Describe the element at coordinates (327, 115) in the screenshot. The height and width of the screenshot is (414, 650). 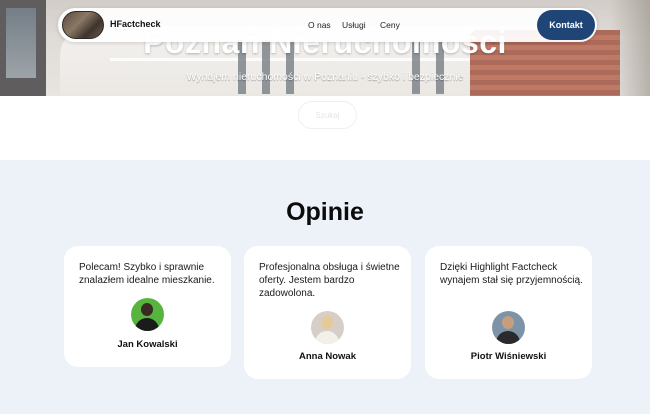
I see `search-button: Szukaj` at that location.